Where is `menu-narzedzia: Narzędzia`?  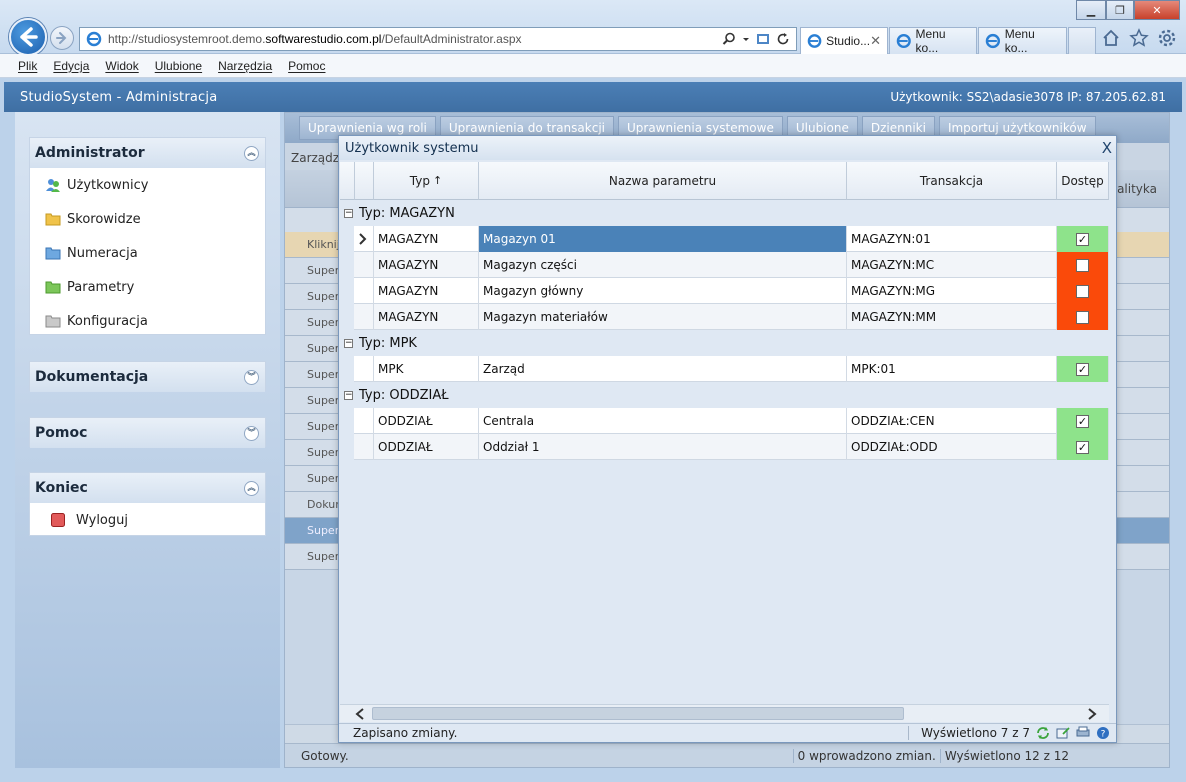
menu-narzedzia: Narzędzia is located at coordinates (245, 66).